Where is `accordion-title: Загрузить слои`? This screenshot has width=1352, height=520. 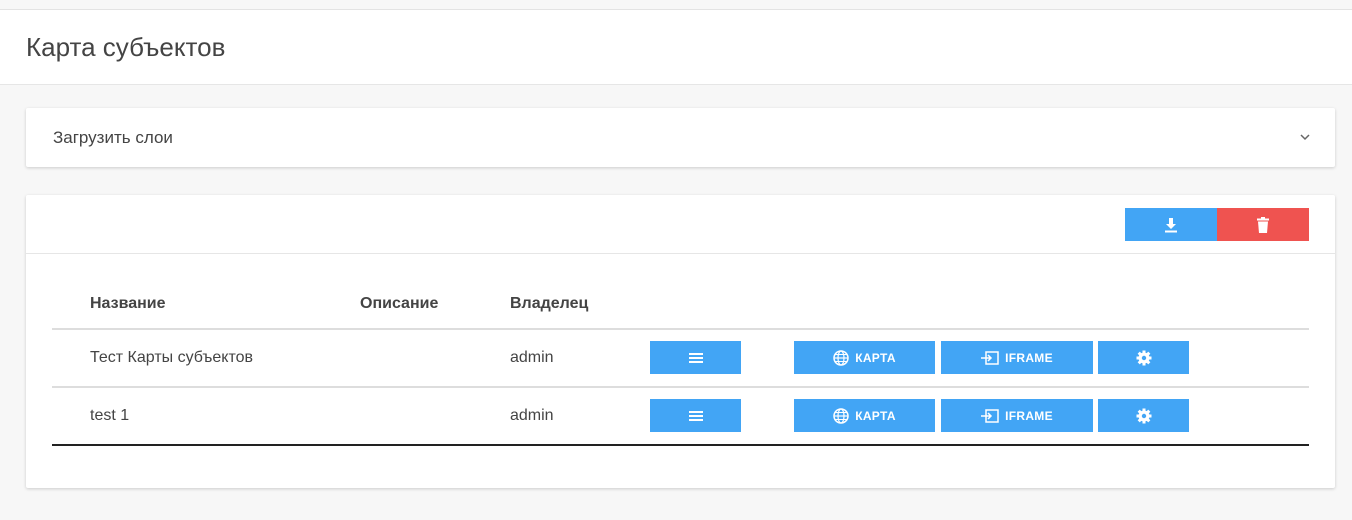
accordion-title: Загрузить слои is located at coordinates (113, 137).